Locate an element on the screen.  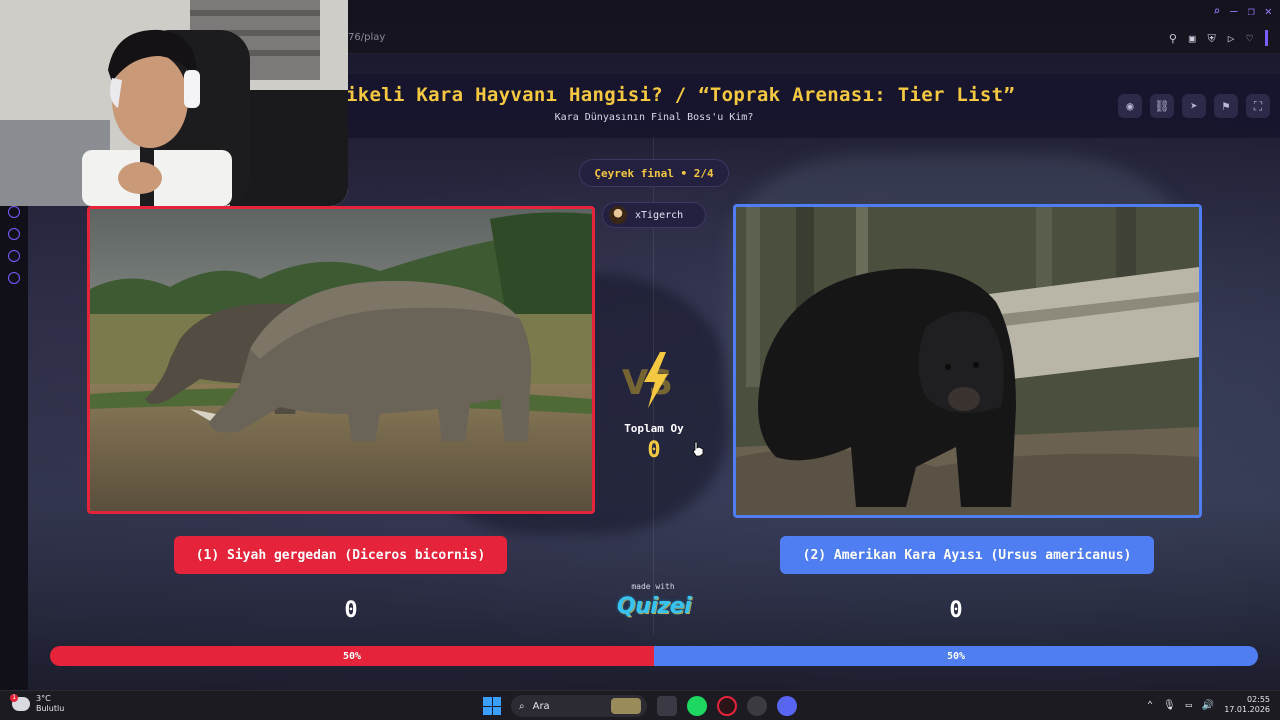
pin-icon: ⚲ is located at coordinates (1173, 39).